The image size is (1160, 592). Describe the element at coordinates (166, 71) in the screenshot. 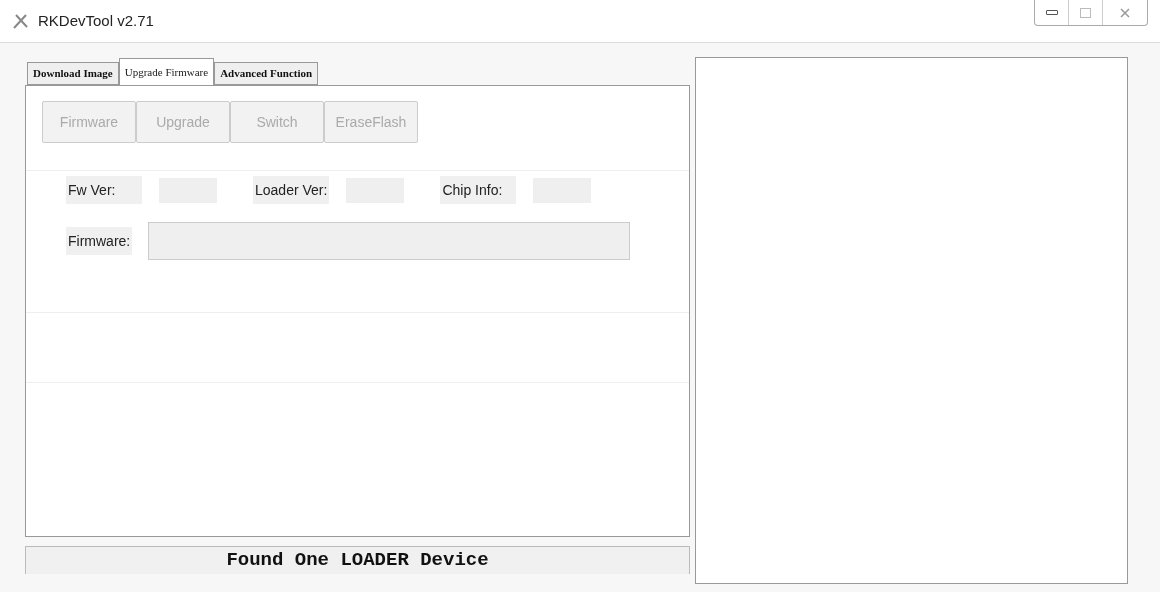

I see `tab: Upgrade Firmware` at that location.